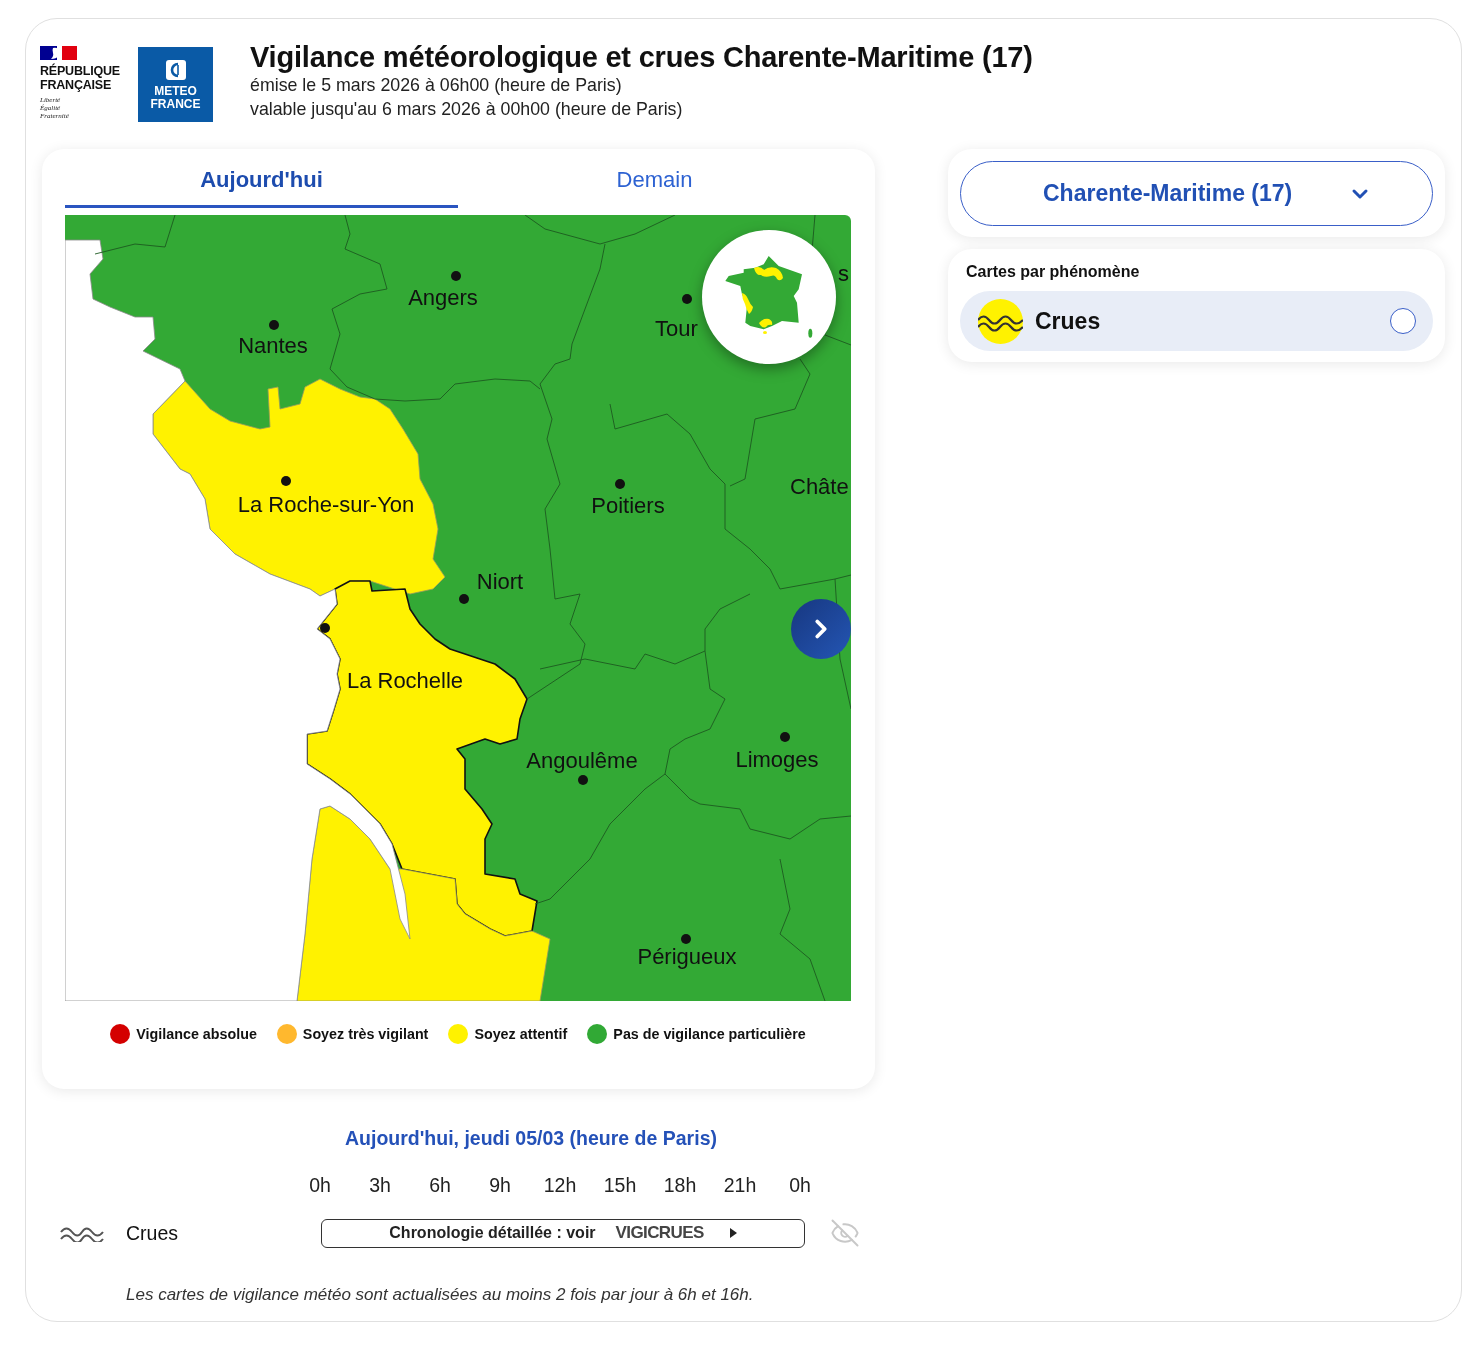 This screenshot has width=1481, height=1345. What do you see at coordinates (380, 1185) in the screenshot?
I see `hour-label: 3h` at bounding box center [380, 1185].